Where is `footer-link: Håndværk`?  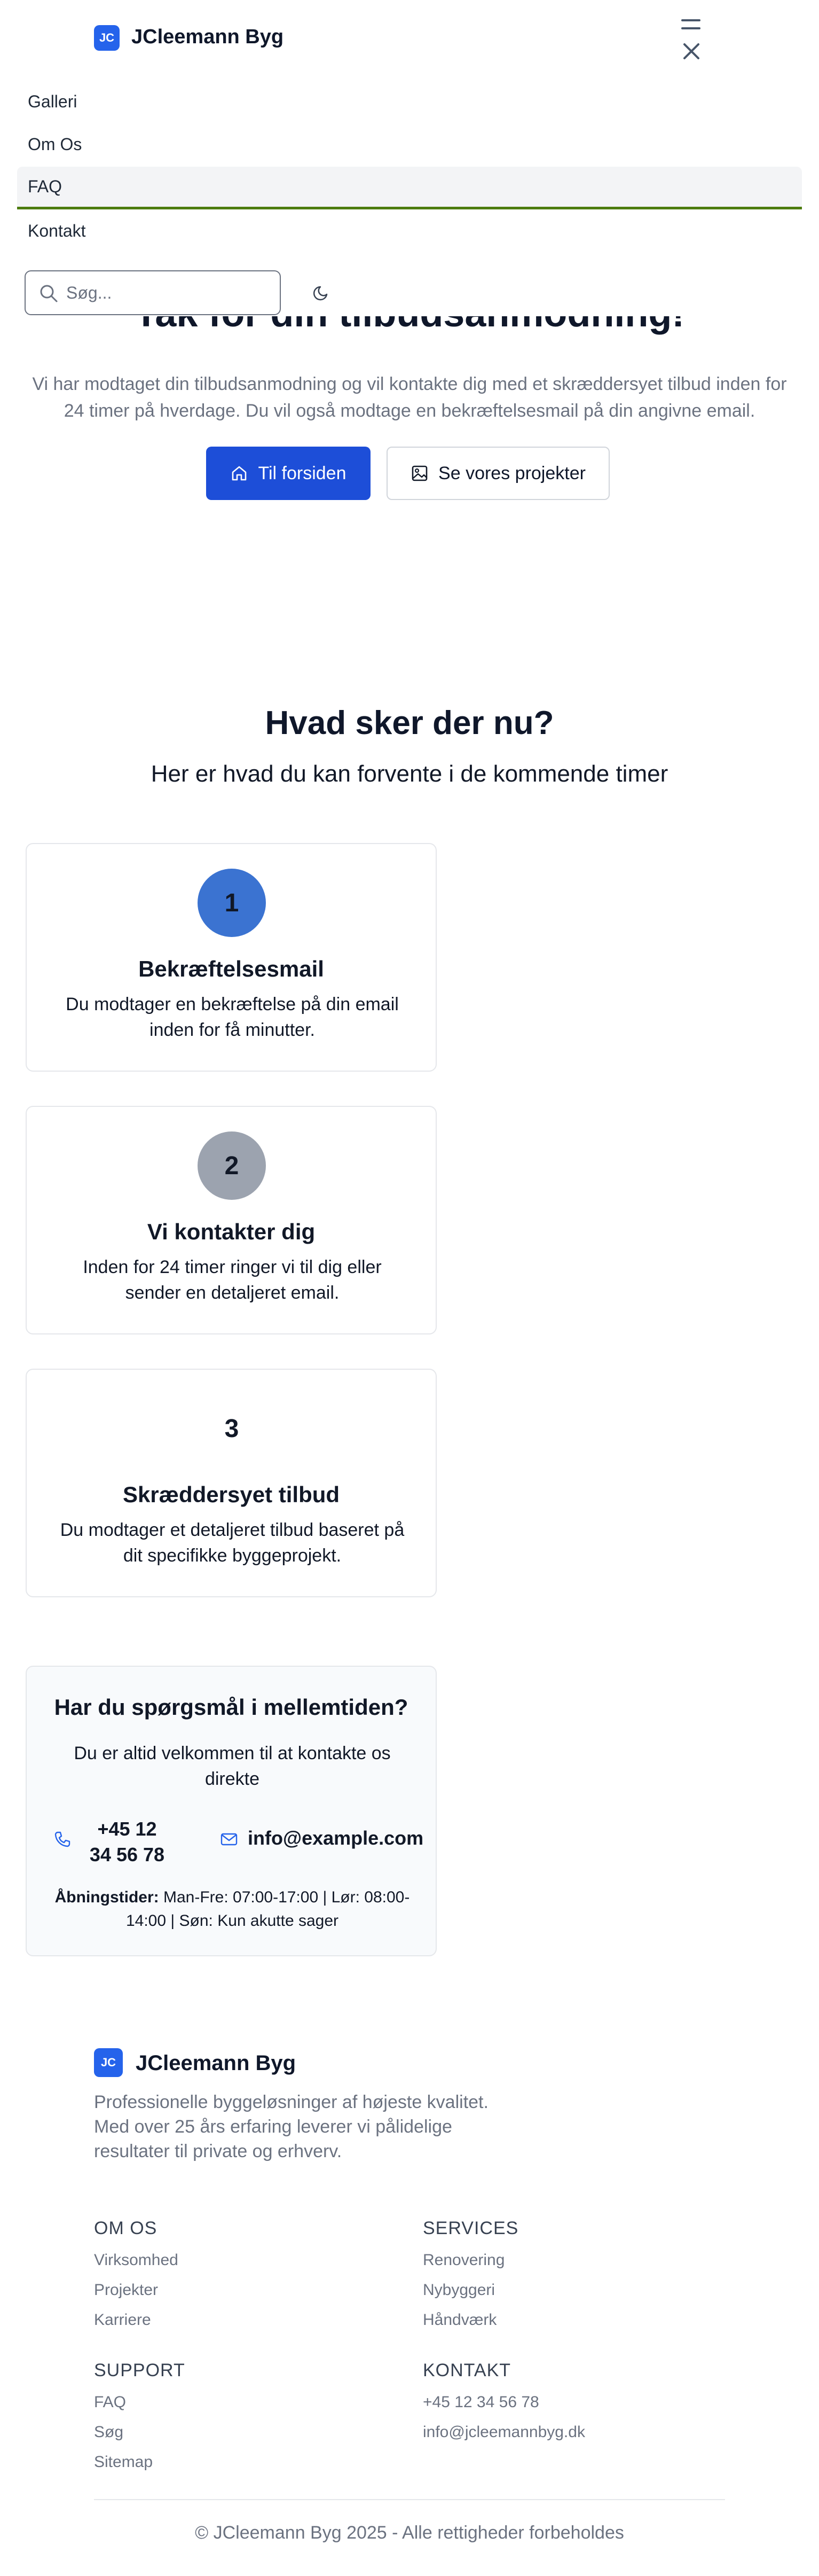
footer-link: Håndværk is located at coordinates (460, 2320).